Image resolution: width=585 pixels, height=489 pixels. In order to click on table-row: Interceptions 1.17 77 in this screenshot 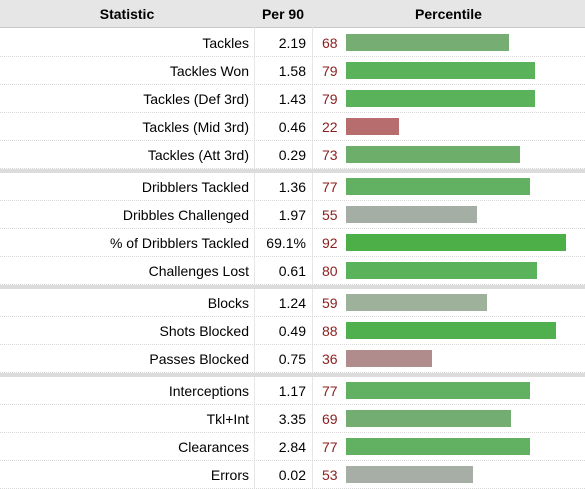, I will do `click(292, 391)`.